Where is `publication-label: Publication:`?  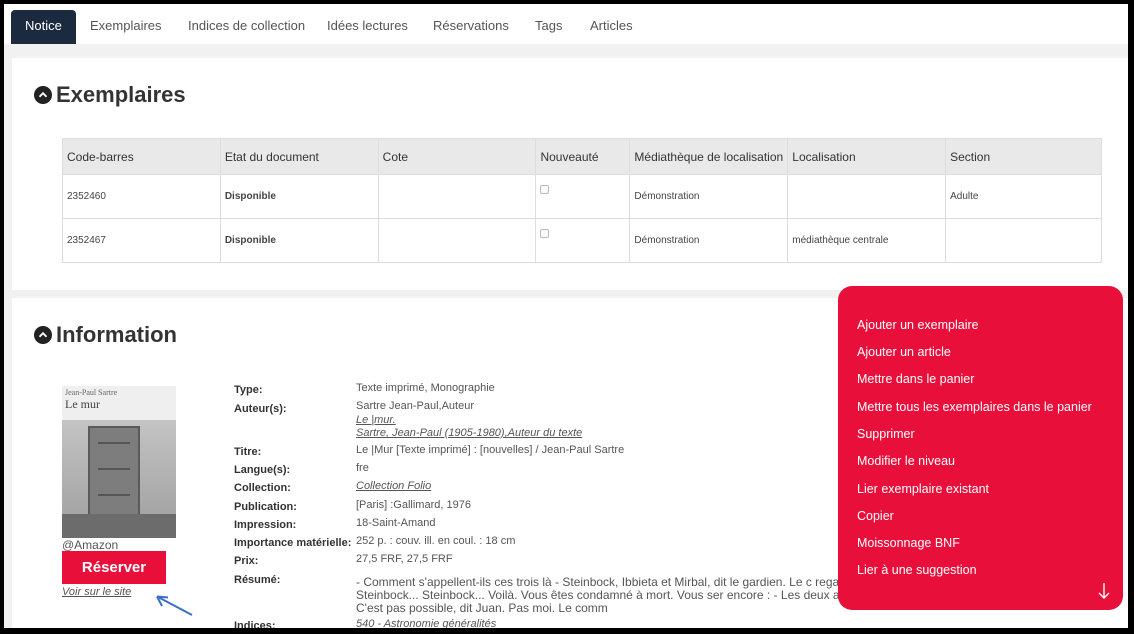
publication-label: Publication: is located at coordinates (265, 507).